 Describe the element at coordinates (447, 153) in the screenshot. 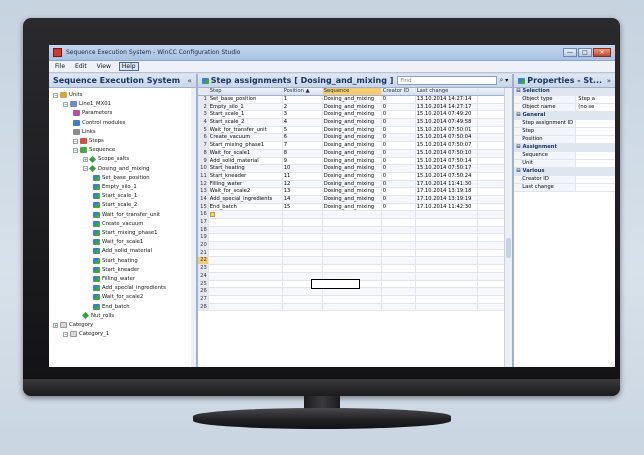

I see `table-cell: 15.10.2014 07:50:10` at that location.